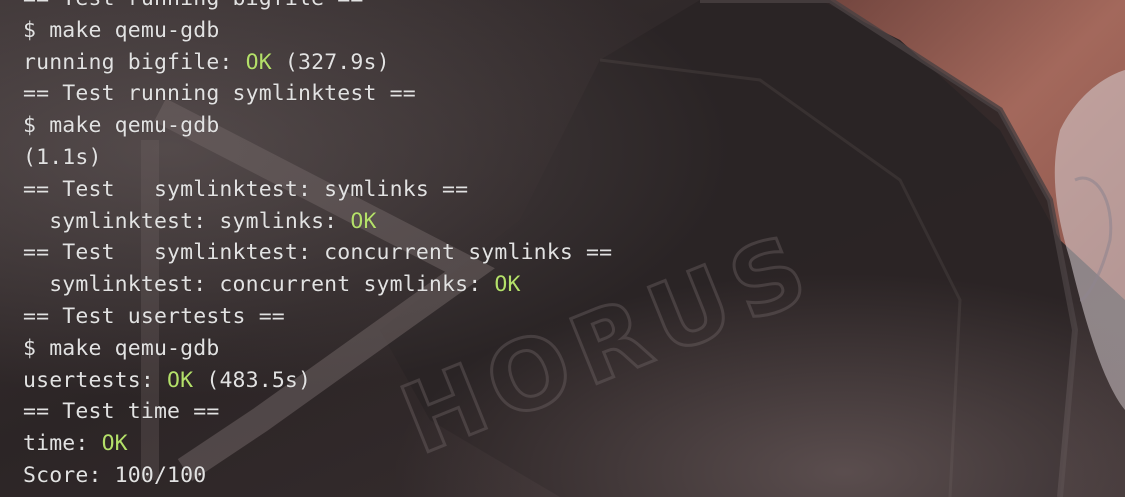 The width and height of the screenshot is (1125, 497). I want to click on terminal-text: == Test time ==, so click(121, 412).